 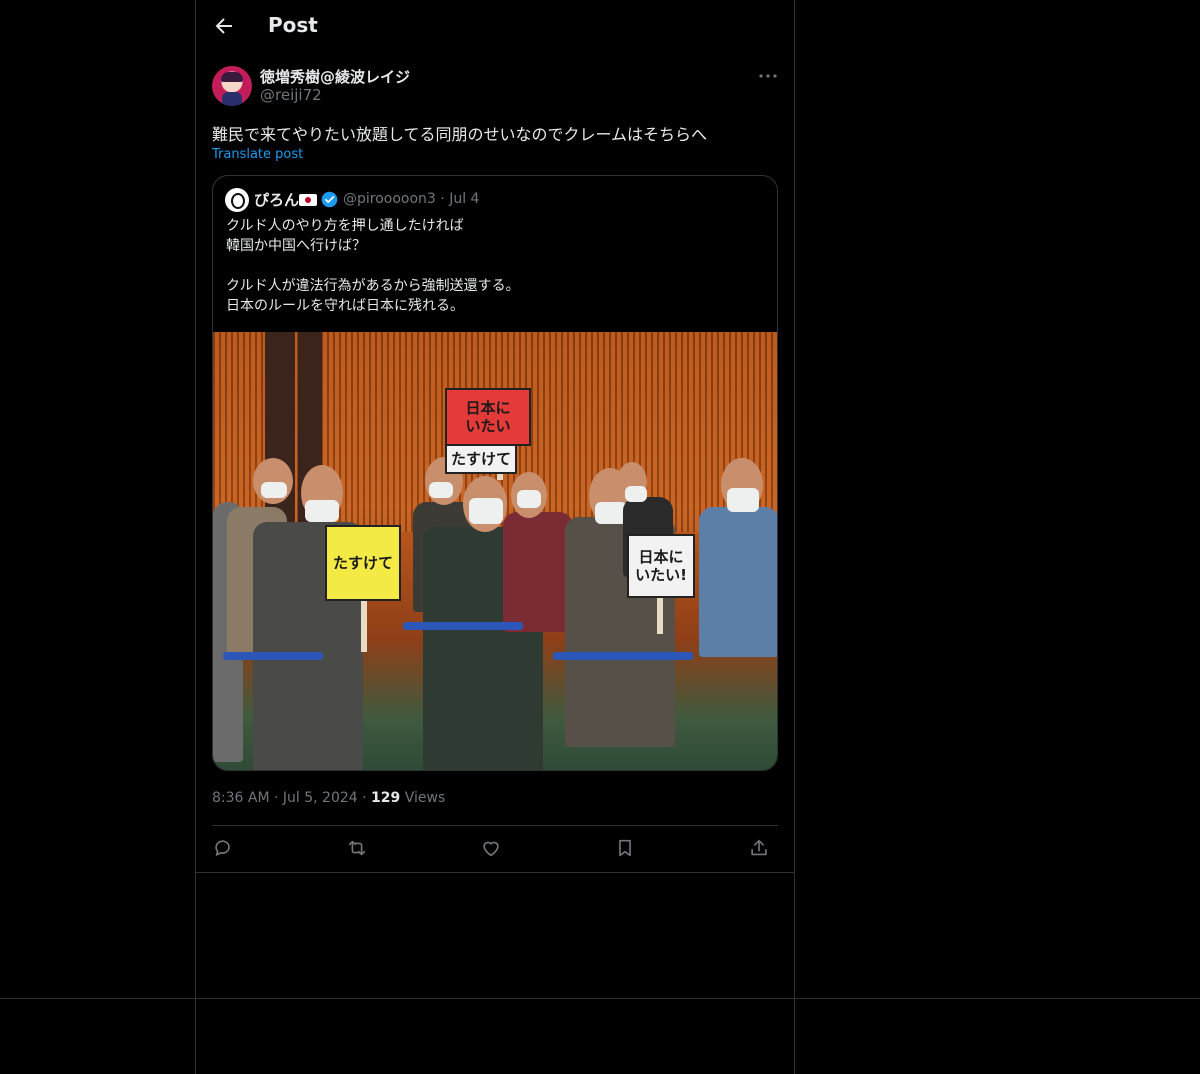 What do you see at coordinates (291, 95) in the screenshot?
I see `author-handle: @reiji72` at bounding box center [291, 95].